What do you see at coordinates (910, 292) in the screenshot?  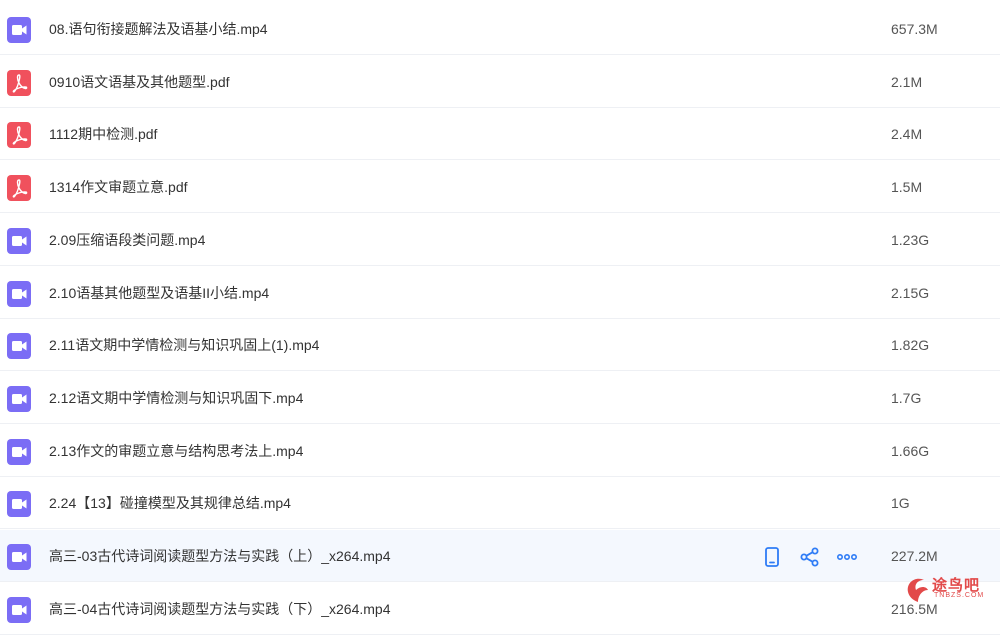 I see `file-size: 2.15G` at bounding box center [910, 292].